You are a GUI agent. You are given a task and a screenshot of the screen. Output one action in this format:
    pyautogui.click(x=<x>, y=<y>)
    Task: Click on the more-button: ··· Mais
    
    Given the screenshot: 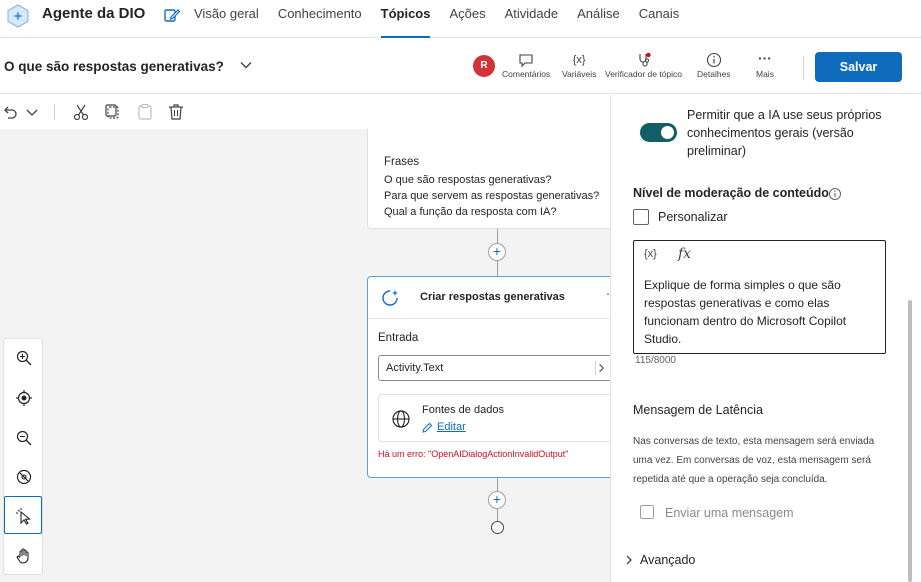 What is the action you would take?
    pyautogui.click(x=765, y=64)
    